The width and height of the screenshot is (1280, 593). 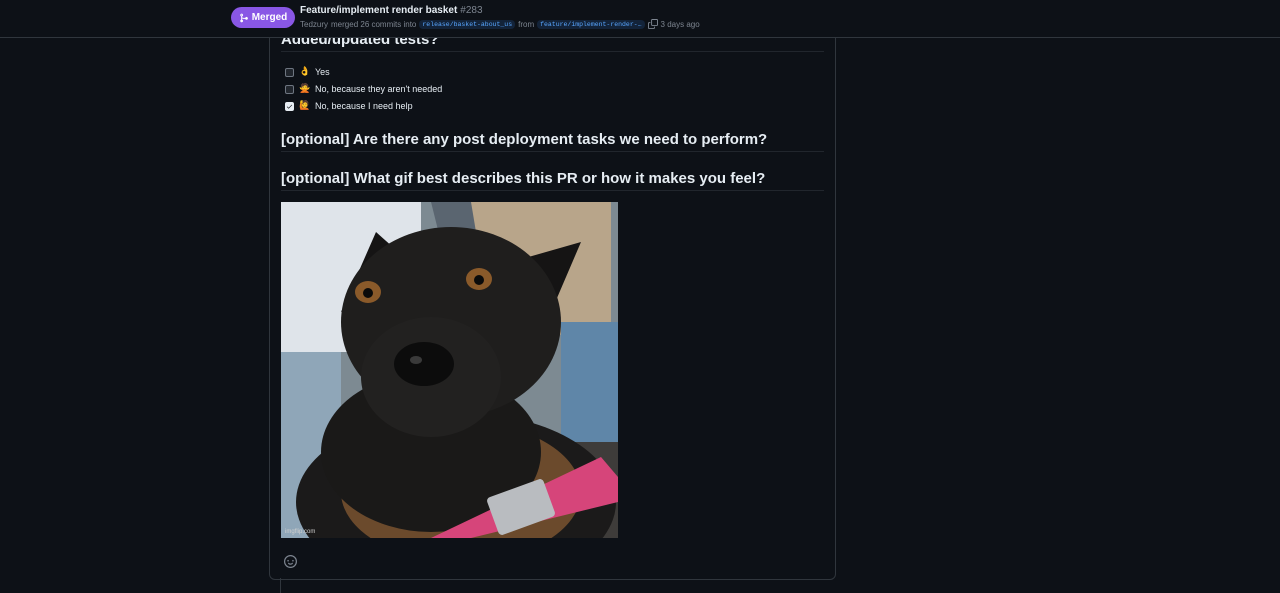 I want to click on task-item-need-help: 🙋 No, because I need help, so click(x=349, y=106).